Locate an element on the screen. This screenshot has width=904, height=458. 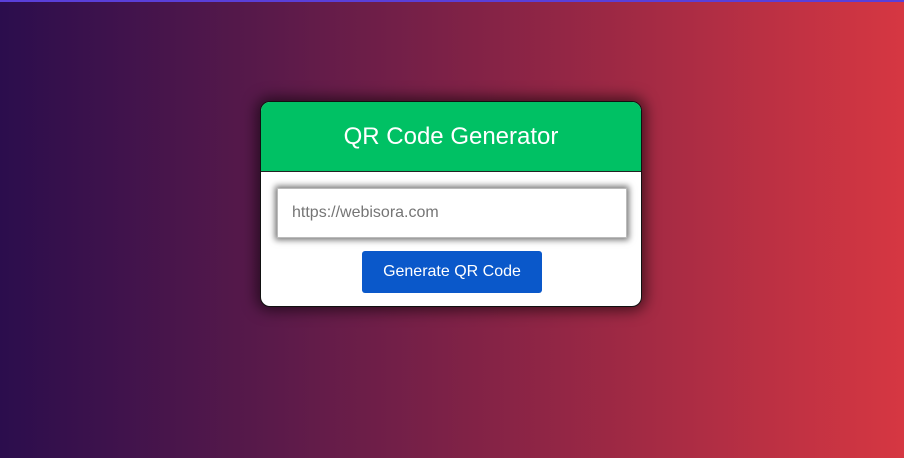
card-header: QR Code Generator is located at coordinates (451, 137).